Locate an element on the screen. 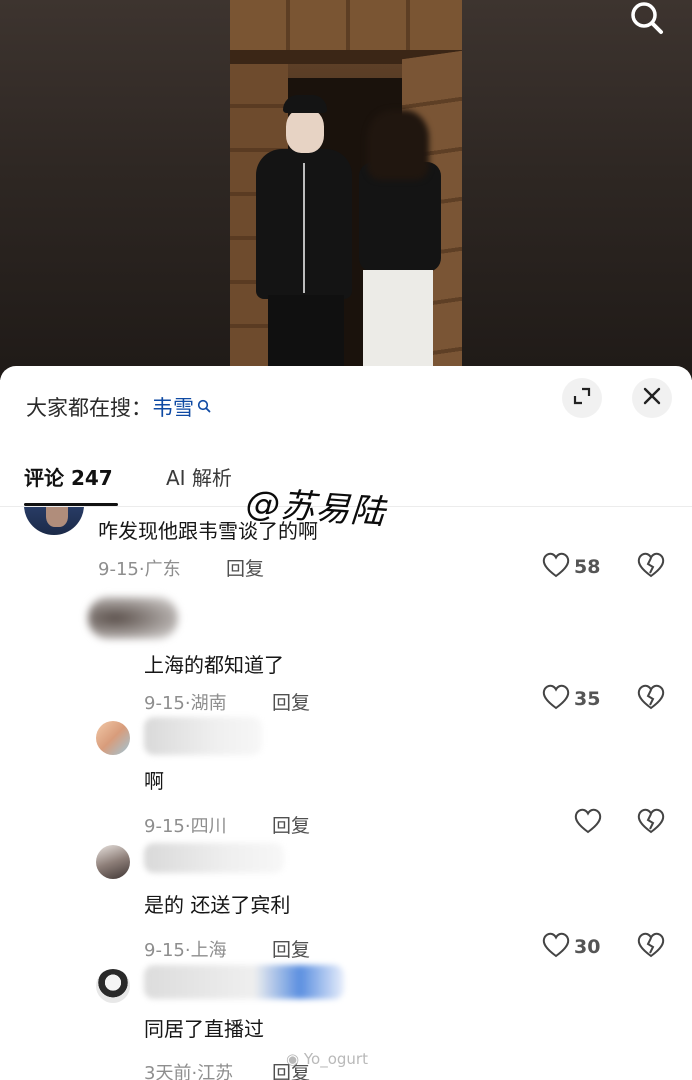 The width and height of the screenshot is (692, 1080). like-button is located at coordinates (588, 823).